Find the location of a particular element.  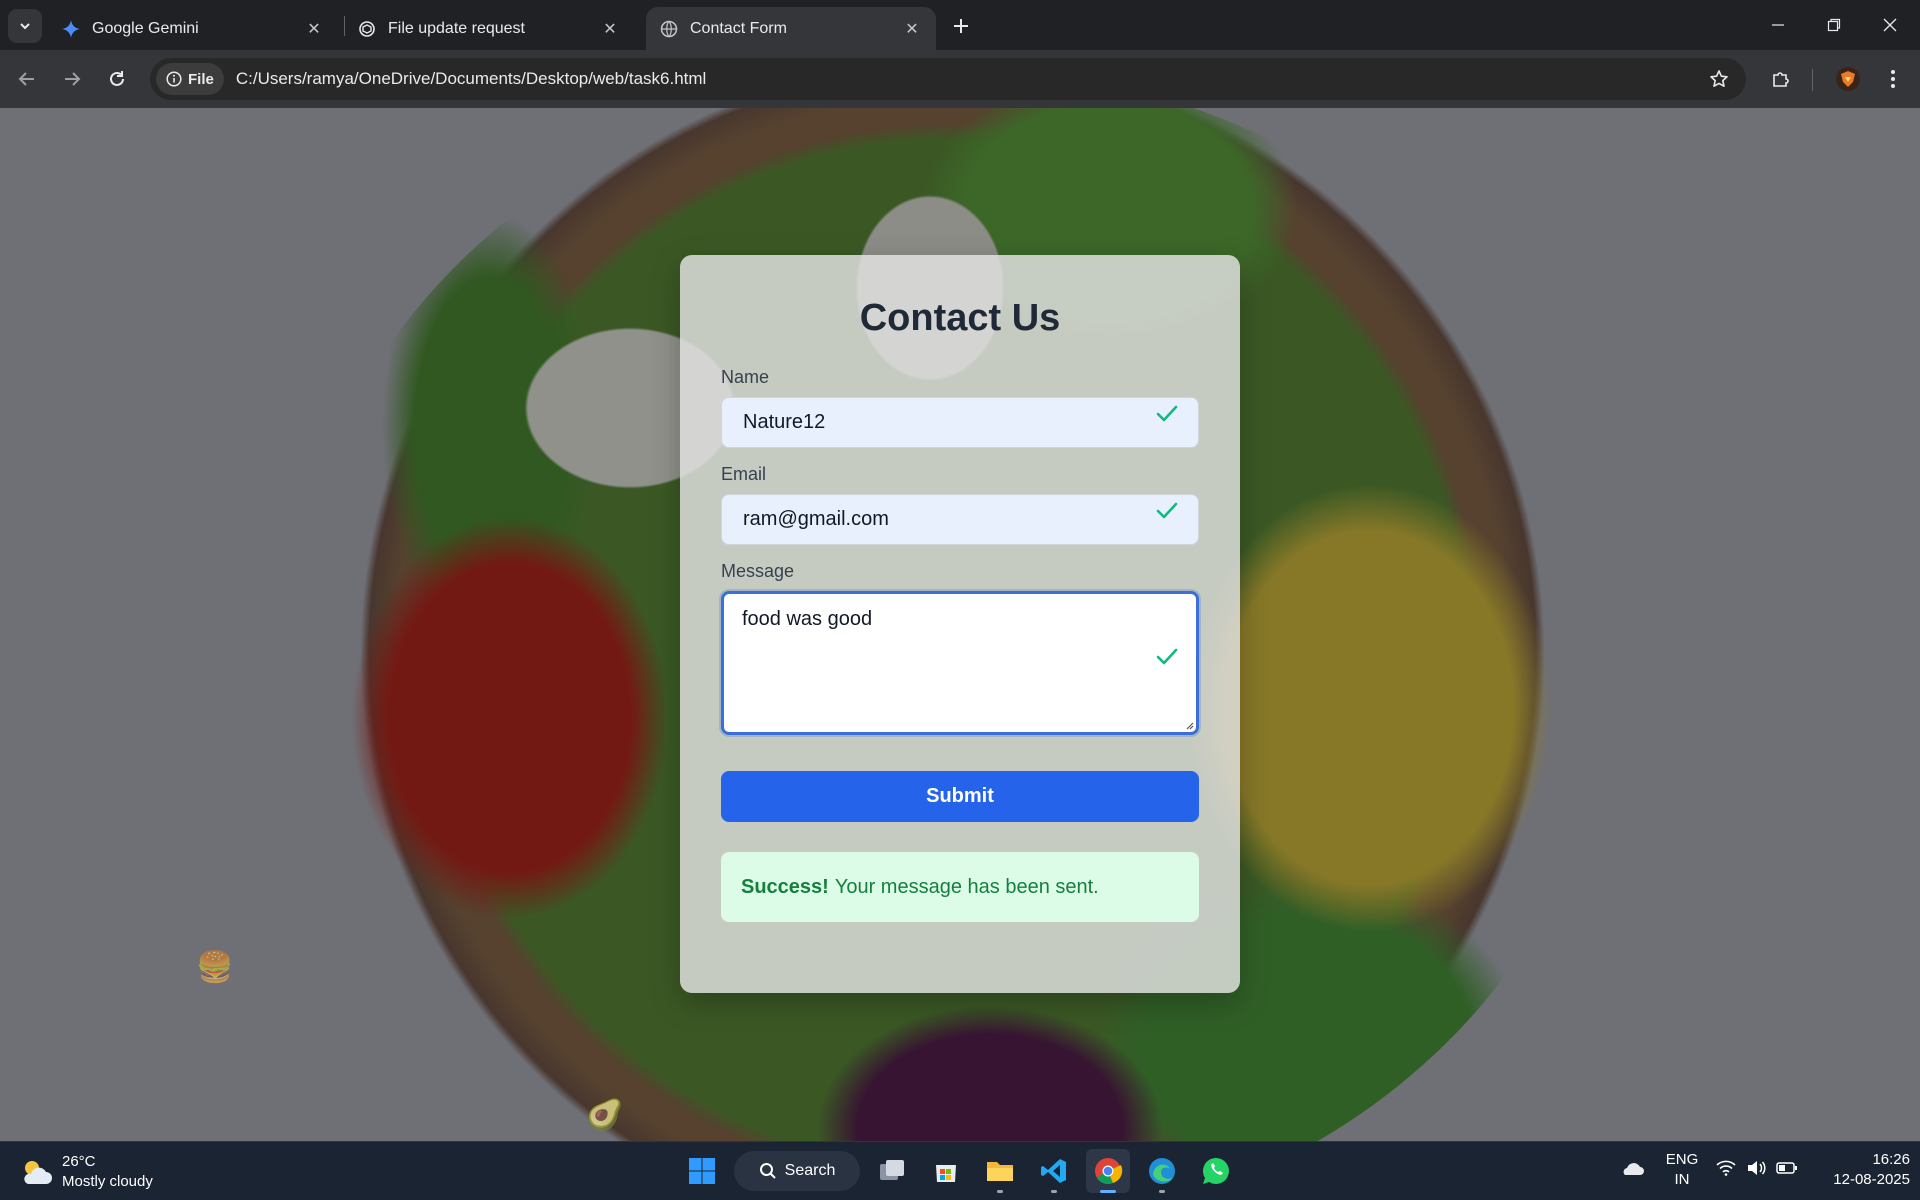

tab-search-button is located at coordinates (25, 26).